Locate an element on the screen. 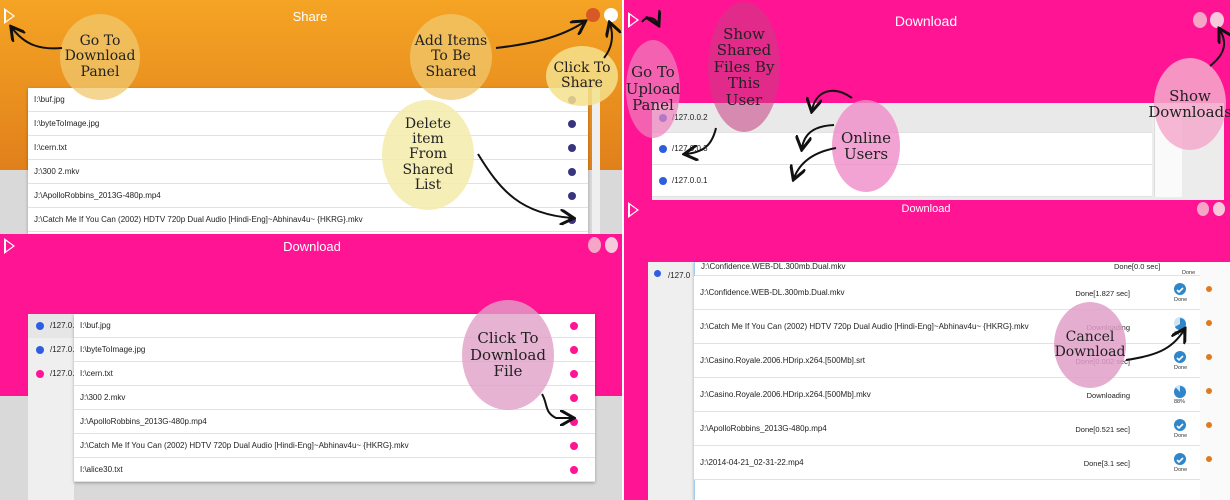 This screenshot has height=500, width=1230. file-name: I:\alice30.txt is located at coordinates (101, 469).